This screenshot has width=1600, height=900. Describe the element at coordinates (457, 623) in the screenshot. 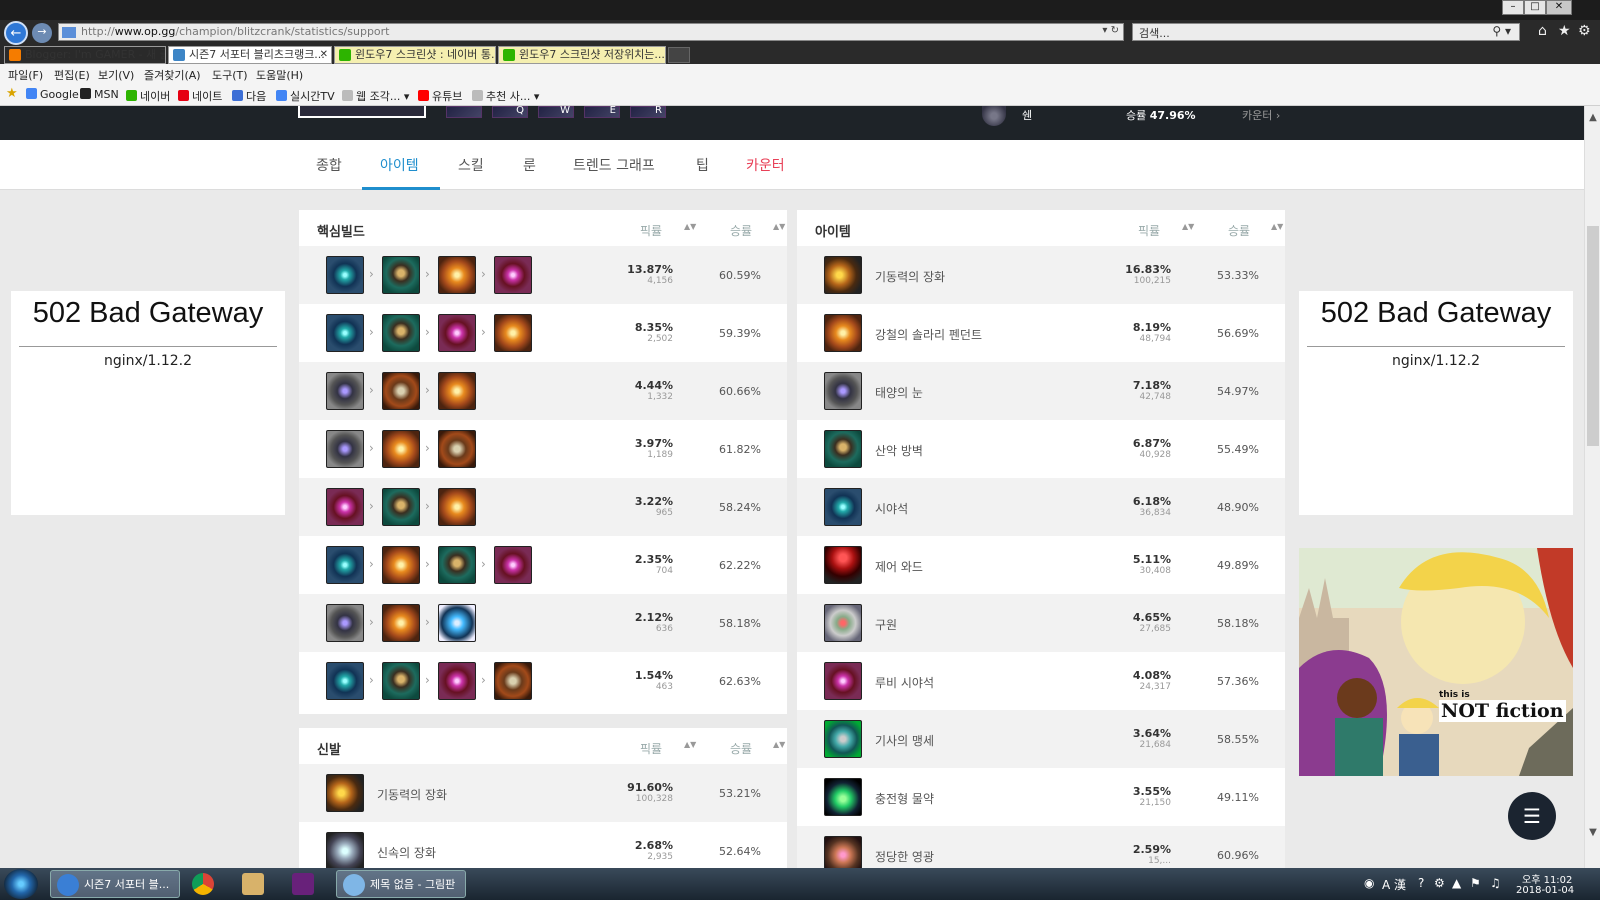

I see `orb-item-icon` at that location.